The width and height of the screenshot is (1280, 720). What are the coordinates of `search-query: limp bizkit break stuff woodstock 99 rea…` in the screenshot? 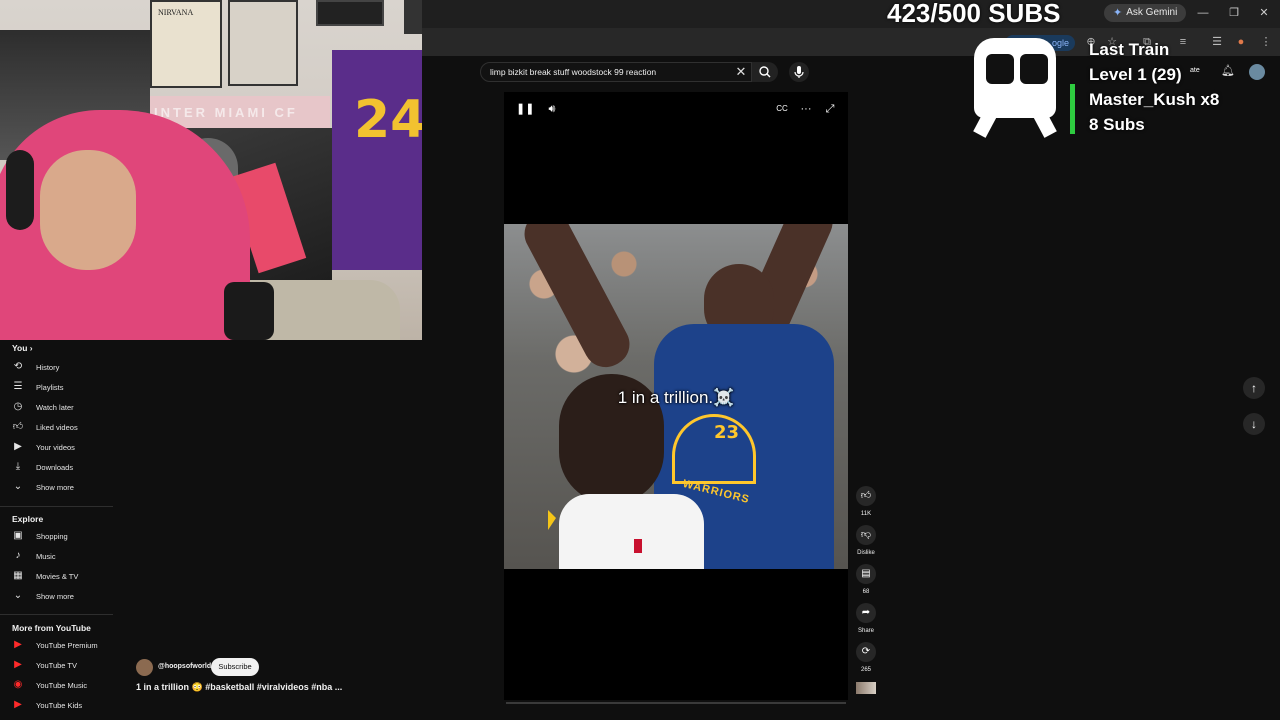 It's located at (573, 72).